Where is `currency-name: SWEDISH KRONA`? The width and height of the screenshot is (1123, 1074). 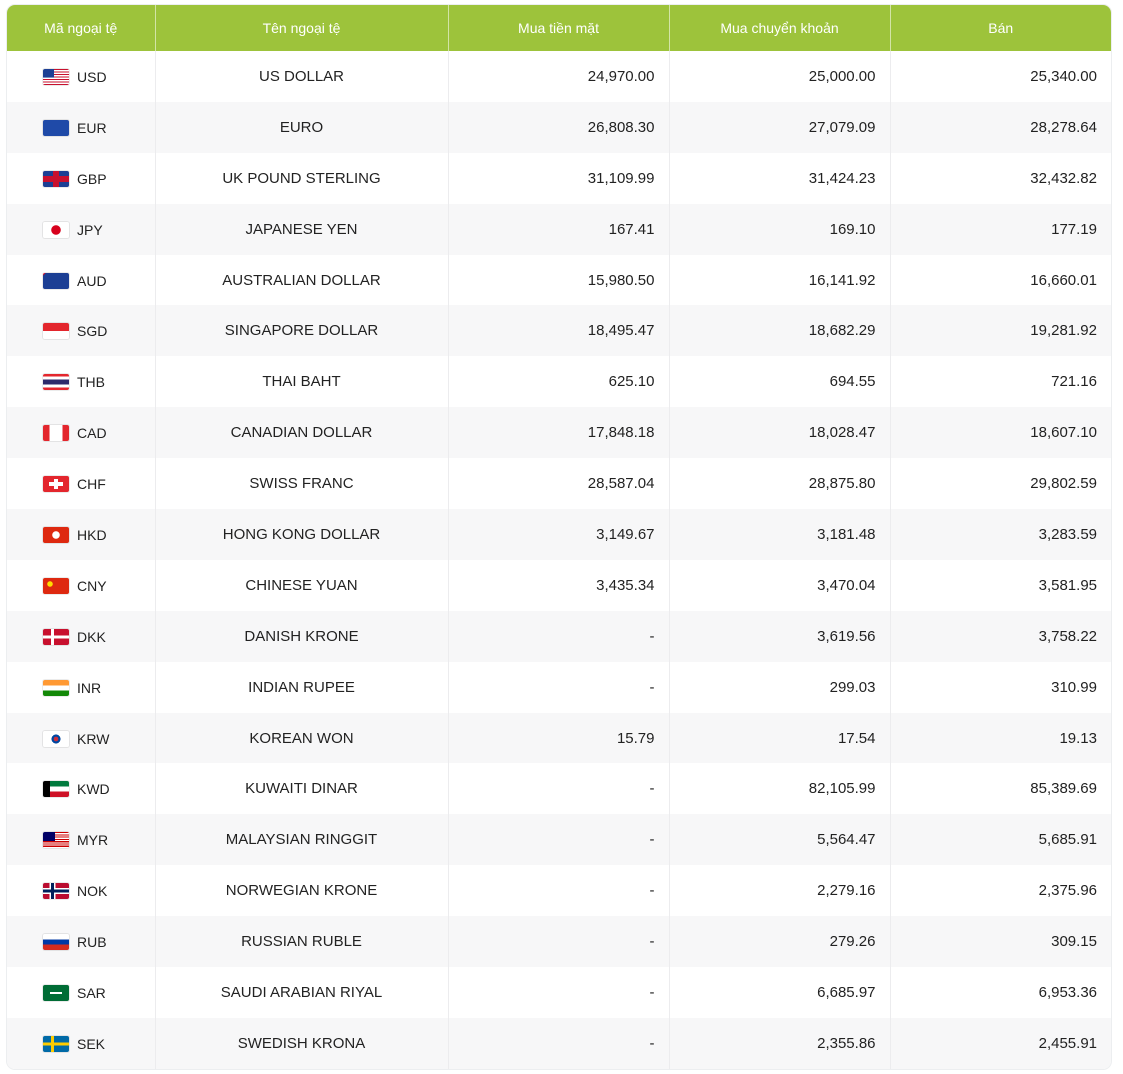
currency-name: SWEDISH KRONA is located at coordinates (302, 1043).